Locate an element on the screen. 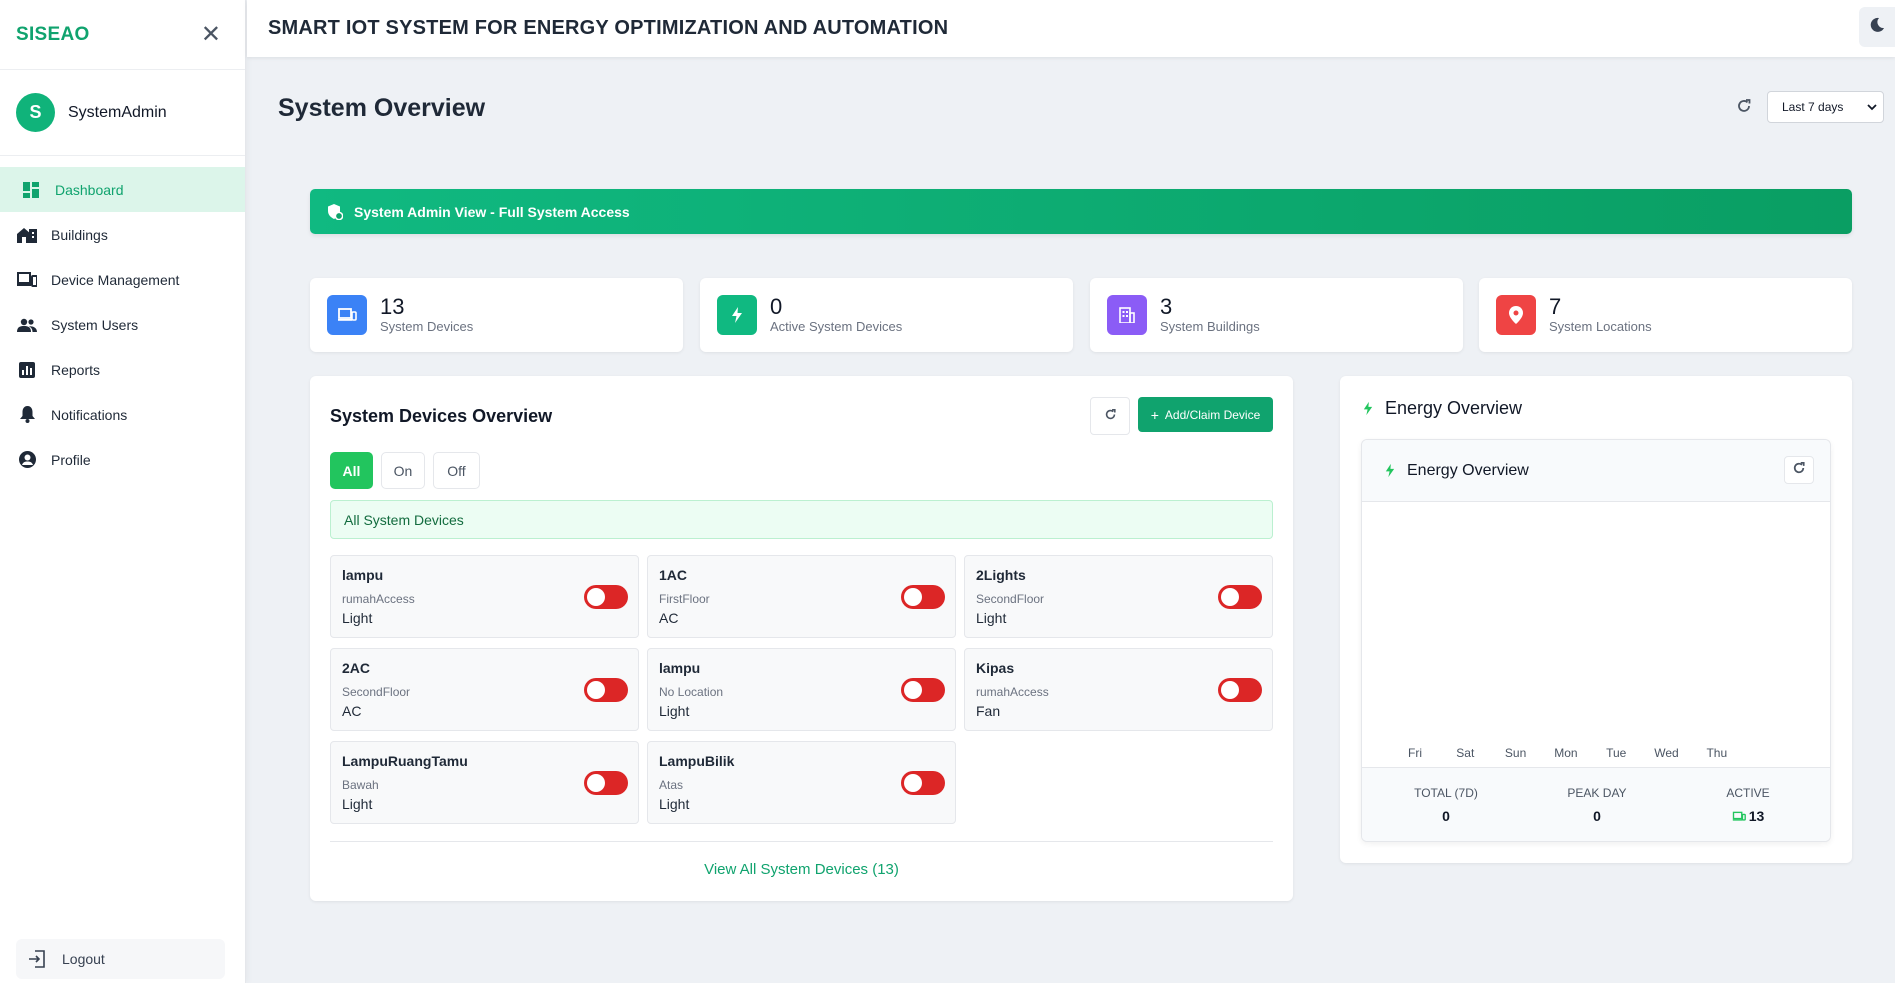 This screenshot has width=1895, height=983. sidebar-item-device-management: Device Management is located at coordinates (122, 279).